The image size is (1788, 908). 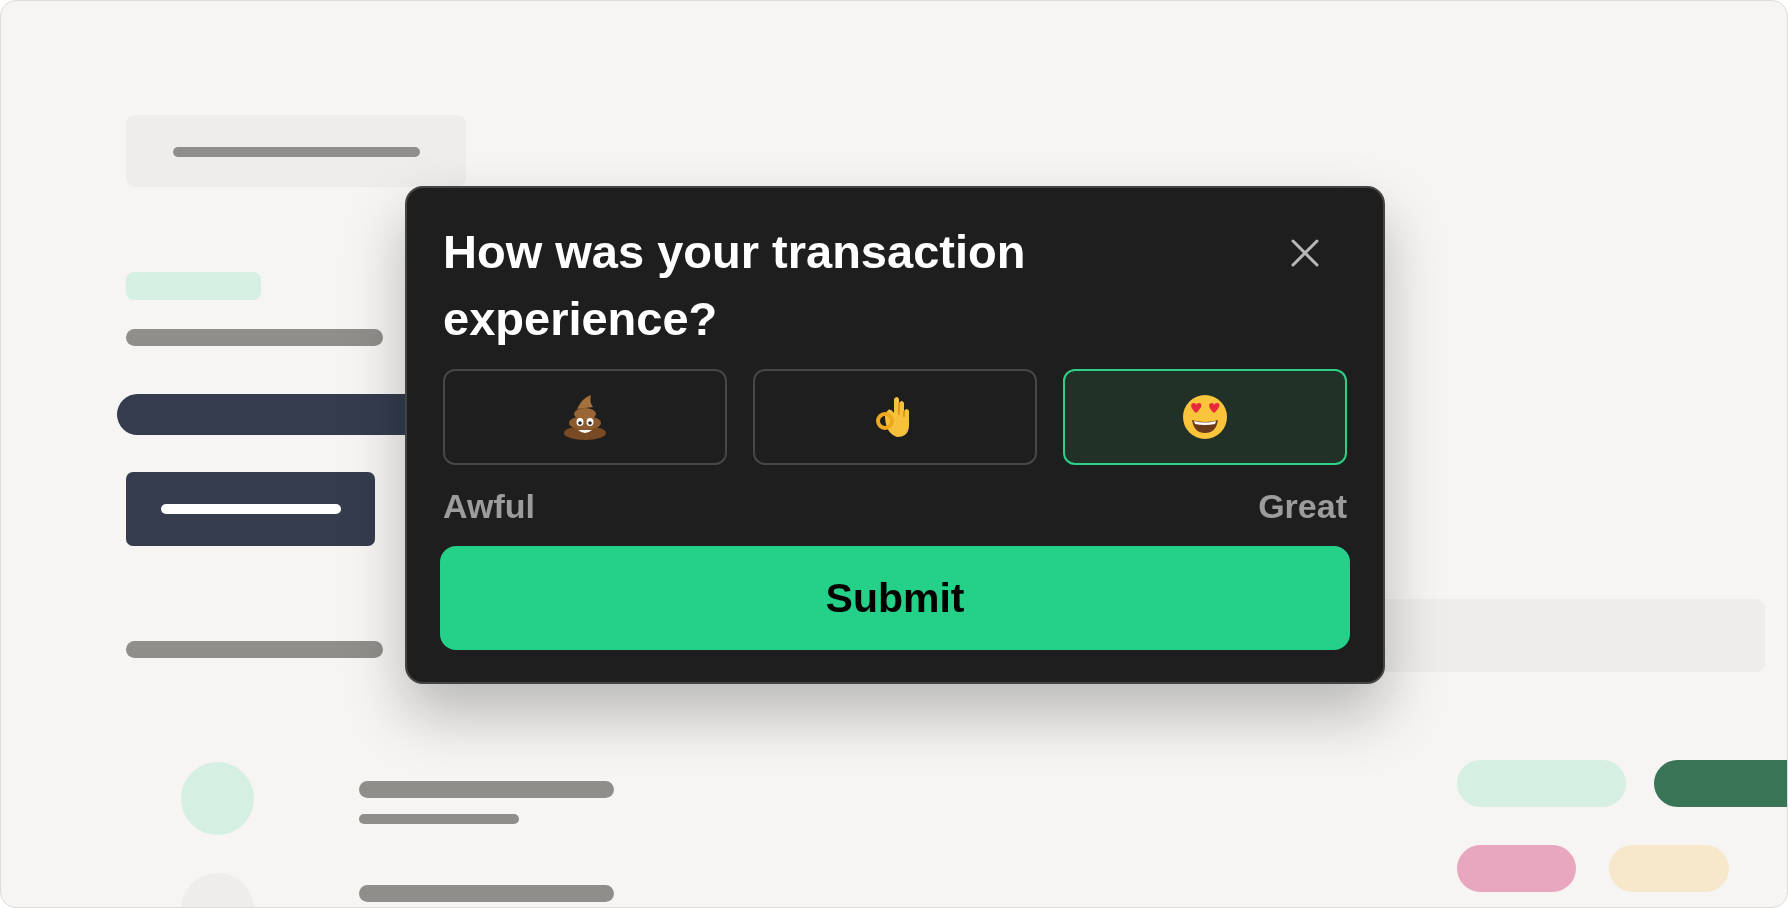 I want to click on dialog-title: How was your transaction experience?, so click(x=735, y=285).